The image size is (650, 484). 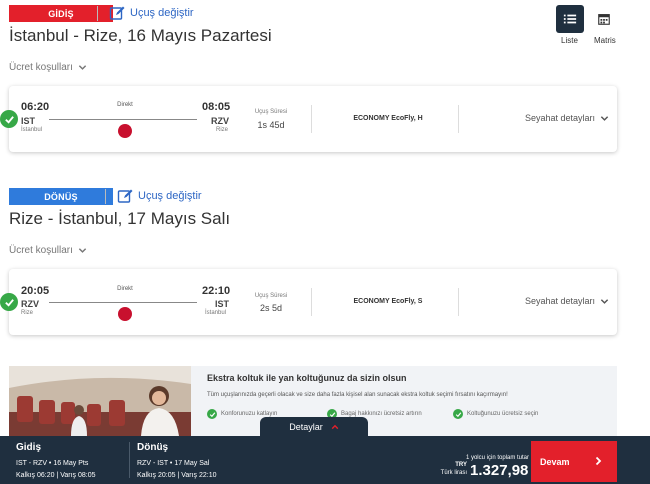 What do you see at coordinates (216, 313) in the screenshot?
I see `arrival-city: İstanbul` at bounding box center [216, 313].